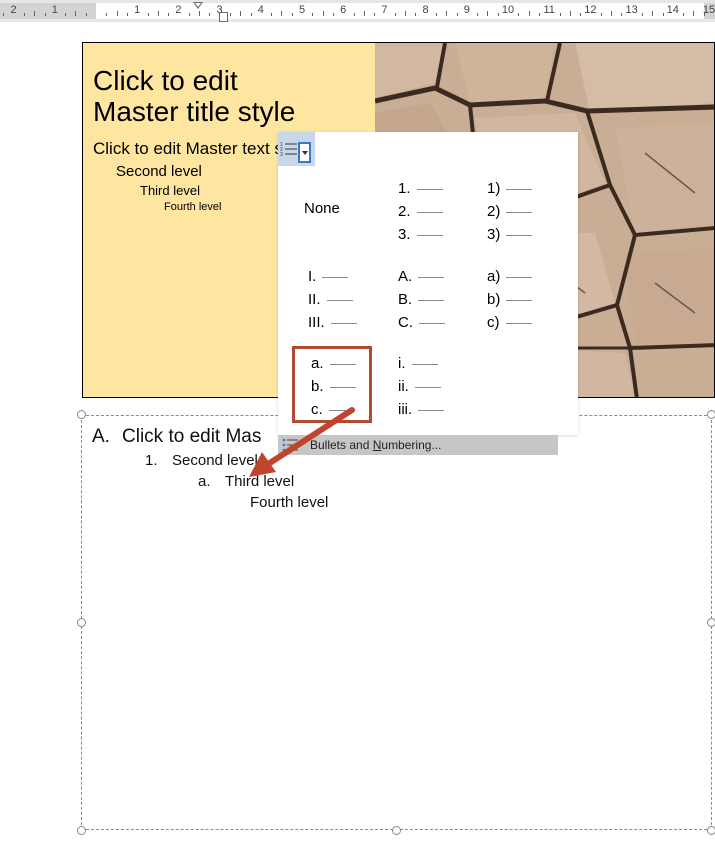 The width and height of the screenshot is (715, 860). What do you see at coordinates (81, 830) in the screenshot?
I see `resize-handle-bottom-left` at bounding box center [81, 830].